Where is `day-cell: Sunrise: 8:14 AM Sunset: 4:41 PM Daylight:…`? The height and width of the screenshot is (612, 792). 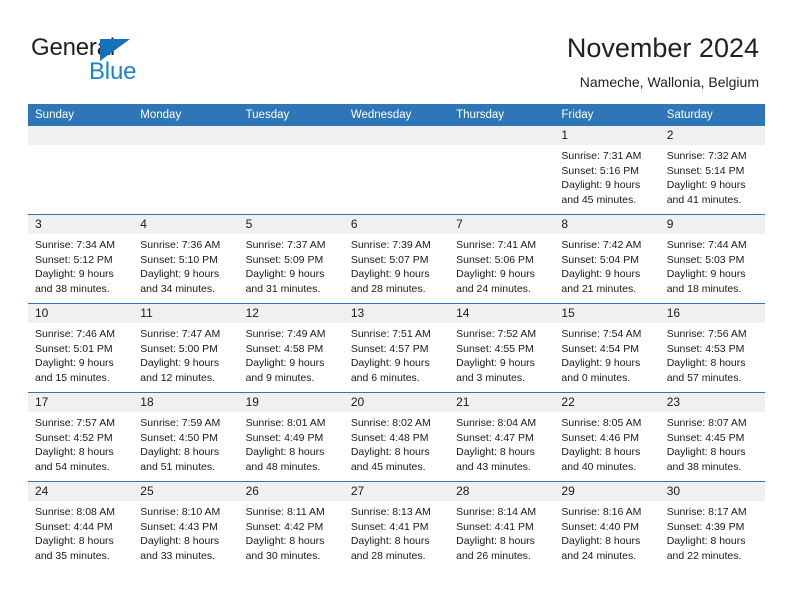 day-cell: Sunrise: 8:14 AM Sunset: 4:41 PM Daylight:… is located at coordinates (501, 535).